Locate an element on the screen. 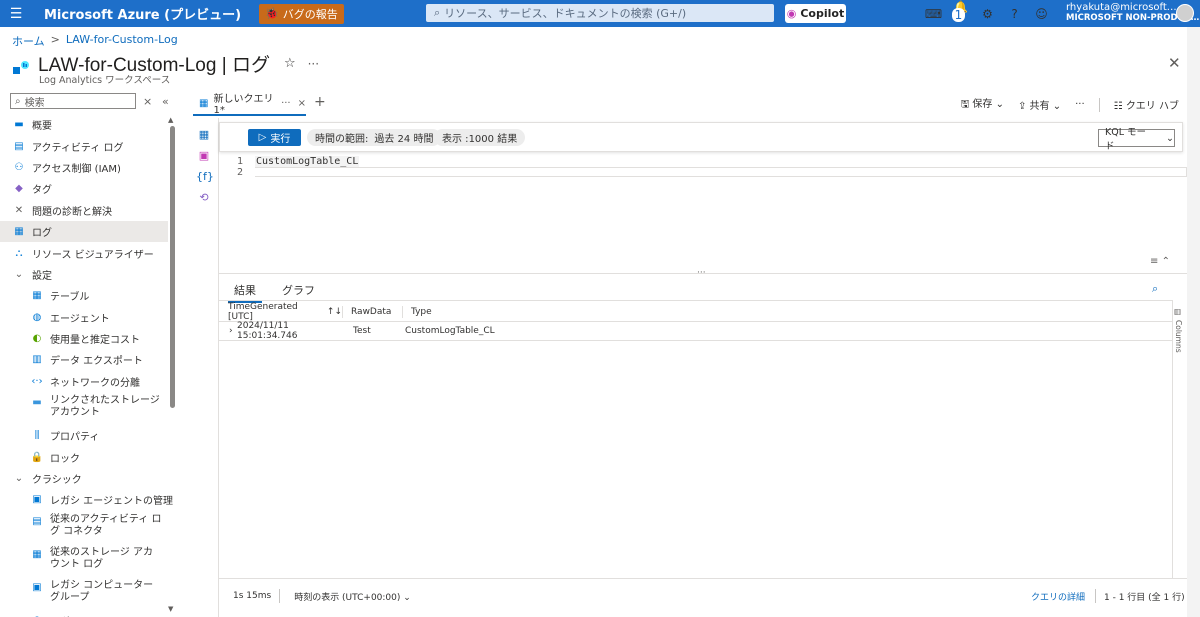 This screenshot has width=1200, height=617. sidebar-item: ◐ 使用量と推定コスト is located at coordinates (84, 338).